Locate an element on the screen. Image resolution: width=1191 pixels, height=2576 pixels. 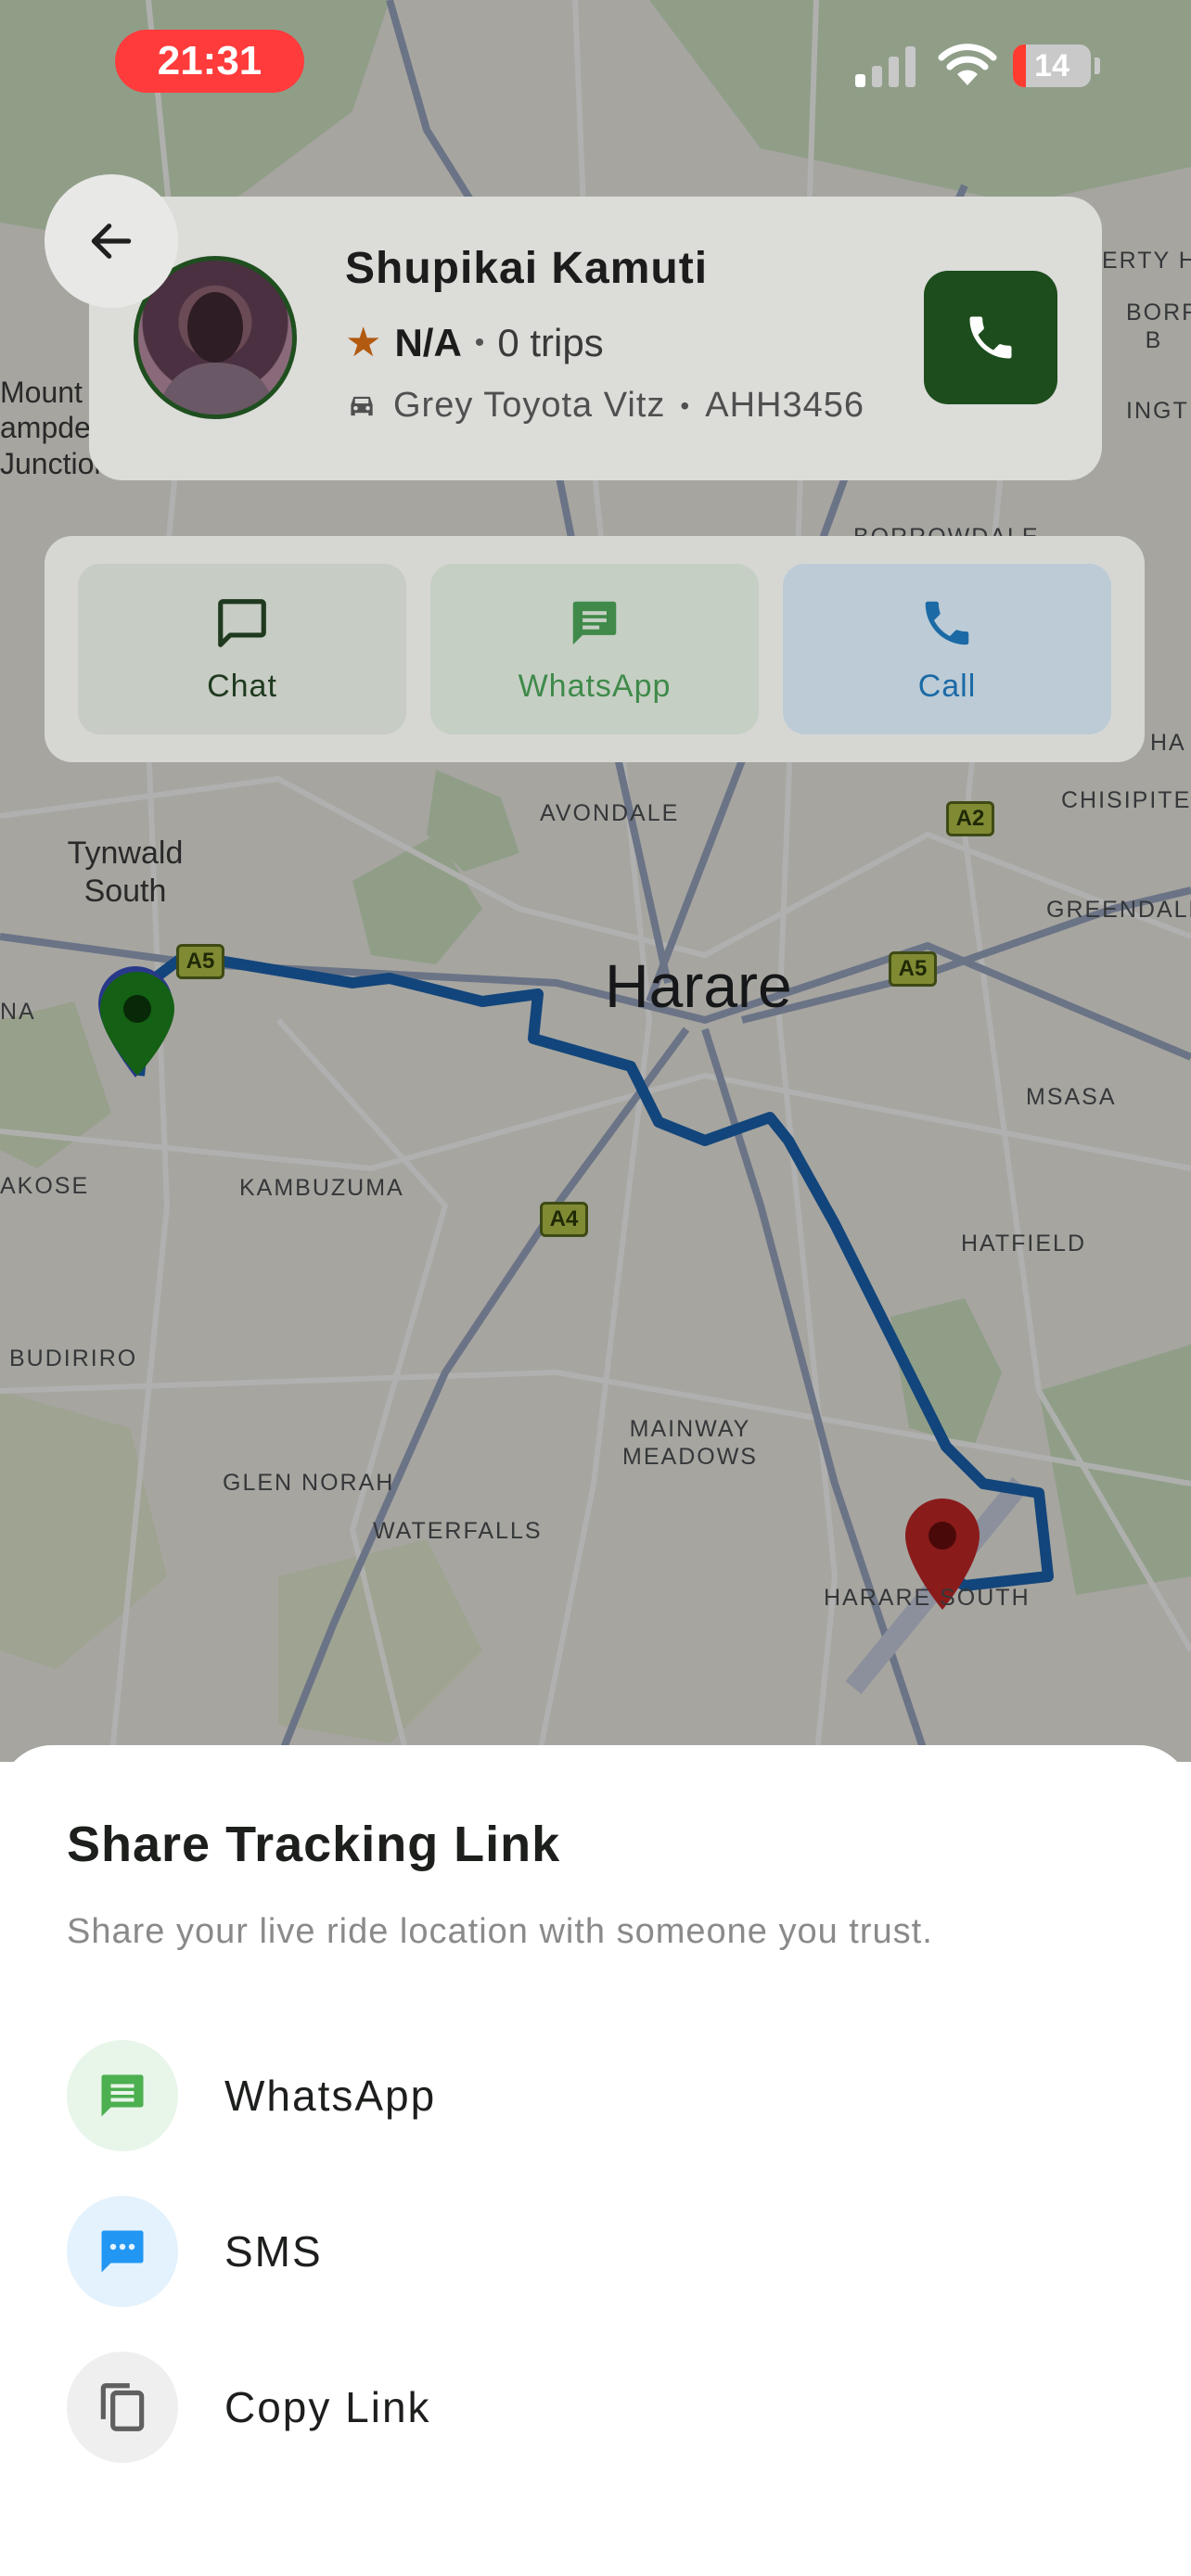
whatsapp-button: WhatsApp is located at coordinates (594, 649).